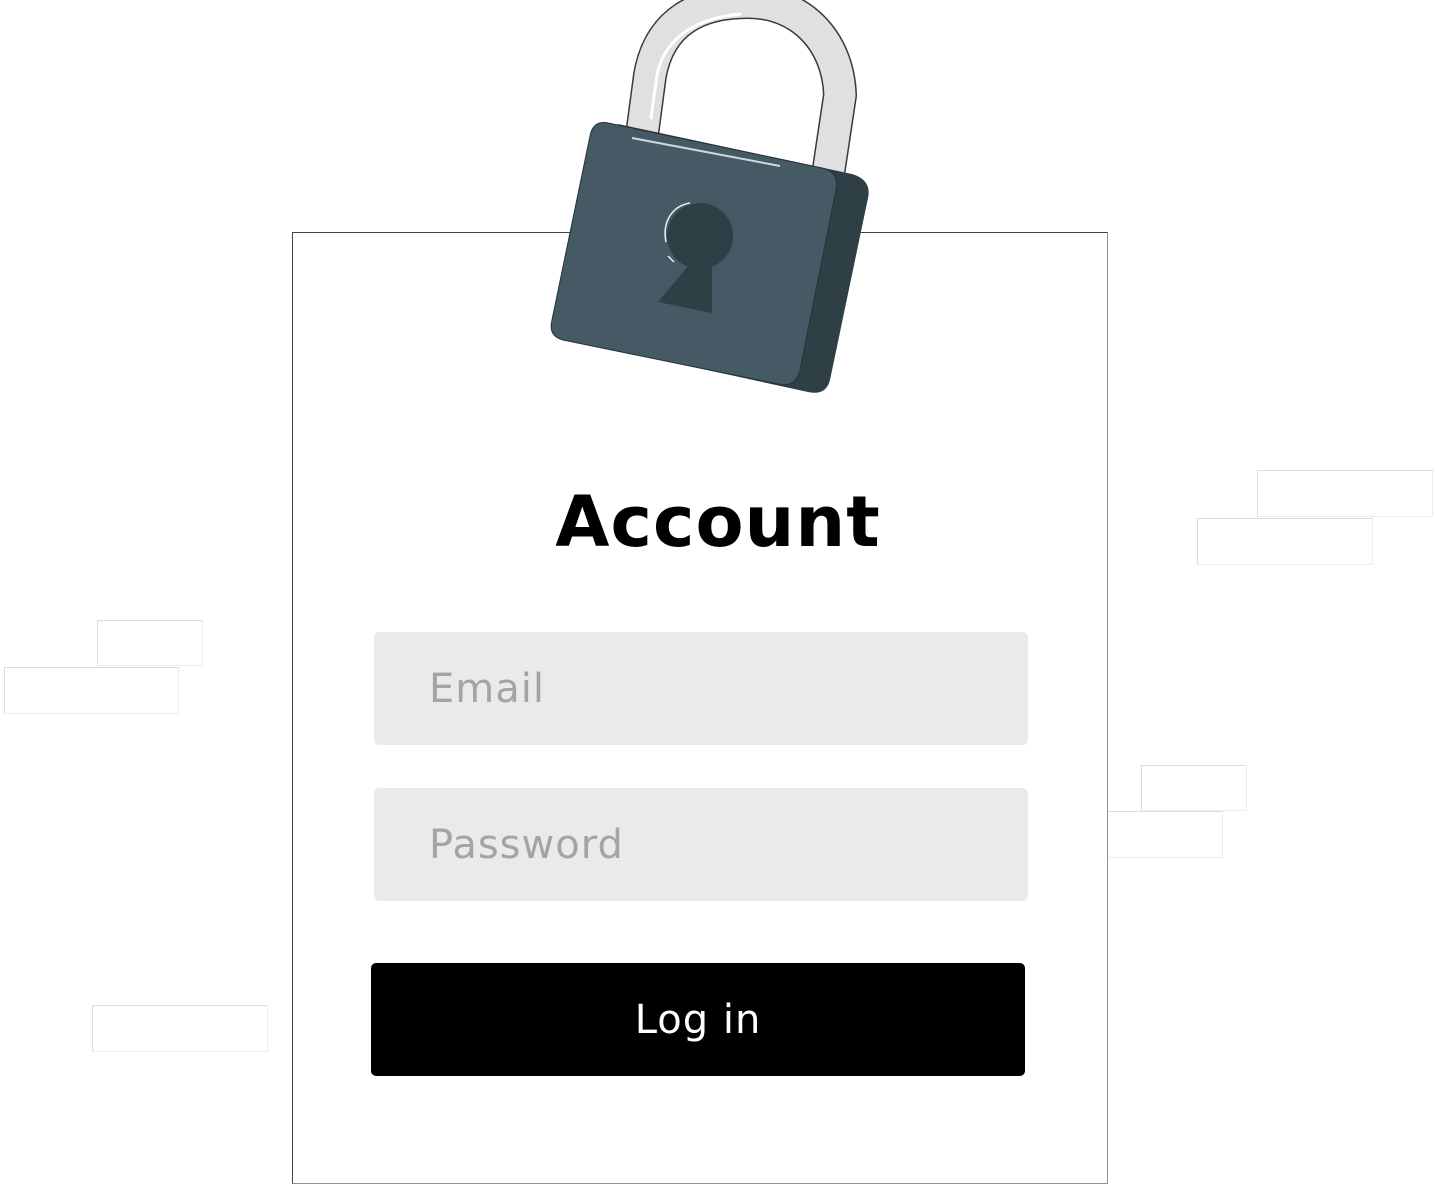  Describe the element at coordinates (701, 688) in the screenshot. I see `email-field: Email` at that location.